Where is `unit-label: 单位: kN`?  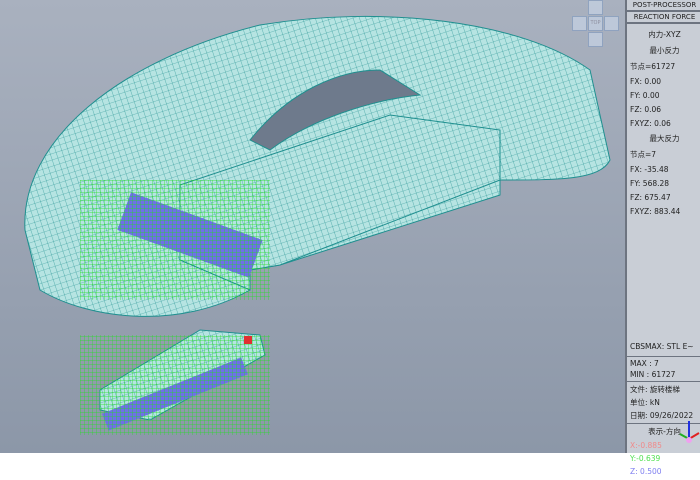 unit-label: 单位: kN is located at coordinates (645, 402).